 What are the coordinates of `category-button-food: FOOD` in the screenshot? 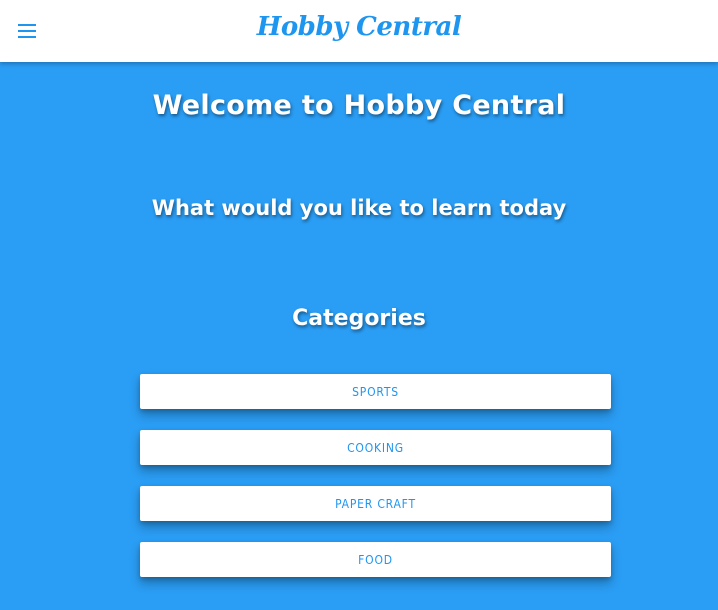 It's located at (375, 559).